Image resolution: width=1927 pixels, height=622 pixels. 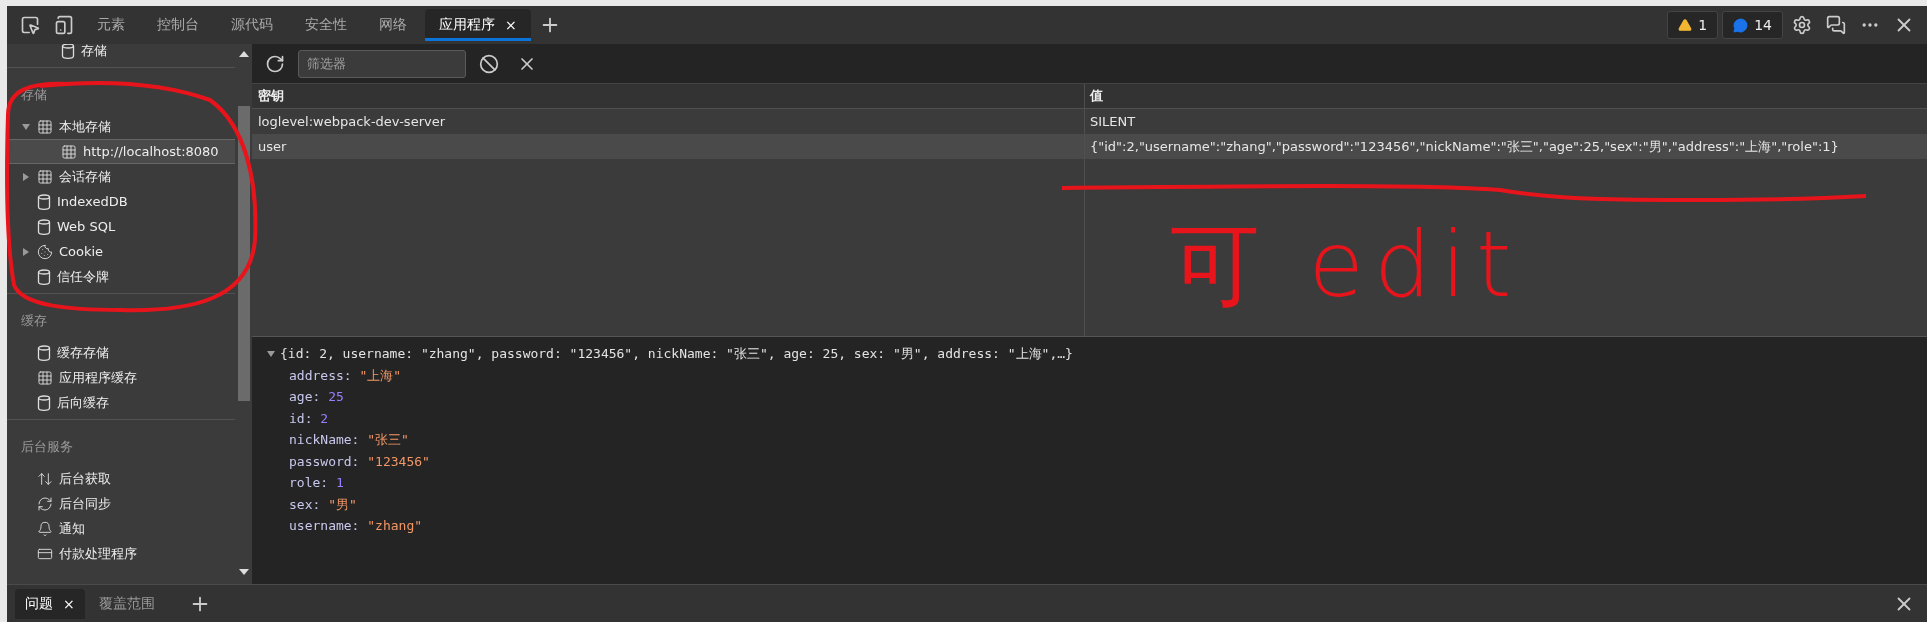 I want to click on panel-tab: 应用程序 ×, so click(x=478, y=25).